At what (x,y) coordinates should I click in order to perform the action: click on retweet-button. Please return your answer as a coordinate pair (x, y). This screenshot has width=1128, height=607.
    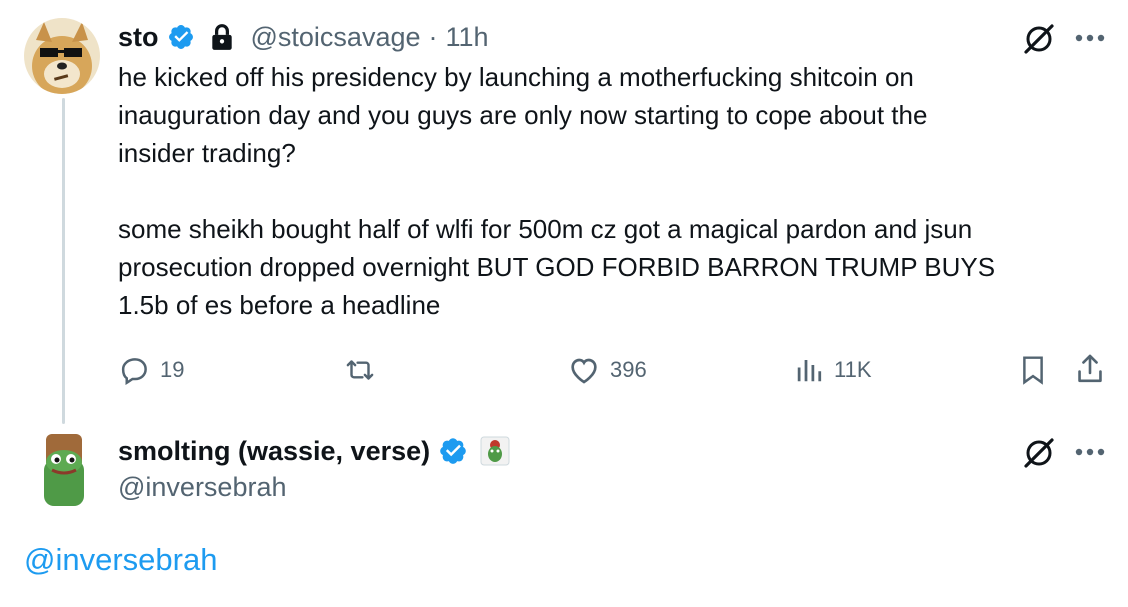
    Looking at the image, I should click on (360, 370).